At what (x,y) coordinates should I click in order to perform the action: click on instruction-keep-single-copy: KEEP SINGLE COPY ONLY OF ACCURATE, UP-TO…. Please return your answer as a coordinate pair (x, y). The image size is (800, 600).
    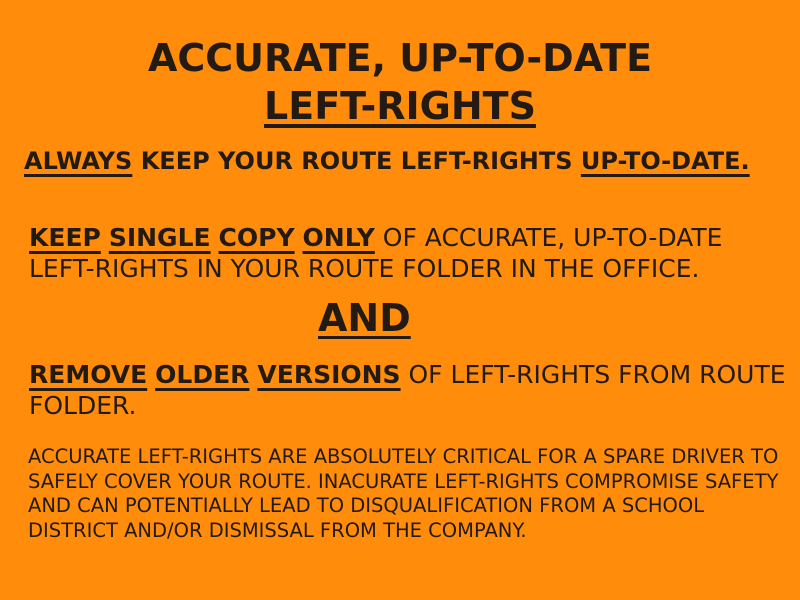
    Looking at the image, I should click on (409, 253).